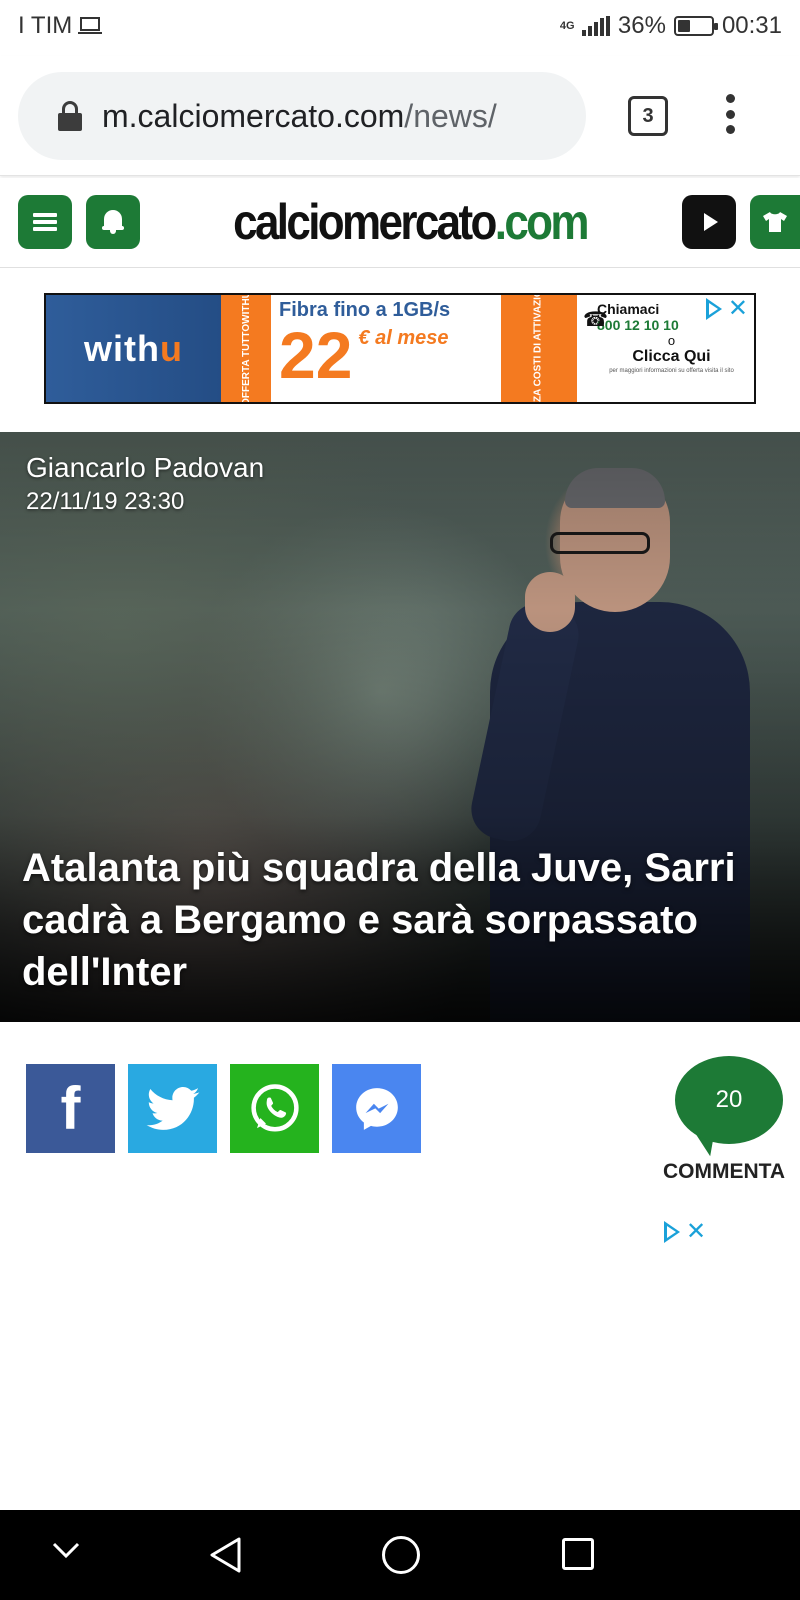  Describe the element at coordinates (66, 1550) in the screenshot. I see `chevron-down-icon` at that location.